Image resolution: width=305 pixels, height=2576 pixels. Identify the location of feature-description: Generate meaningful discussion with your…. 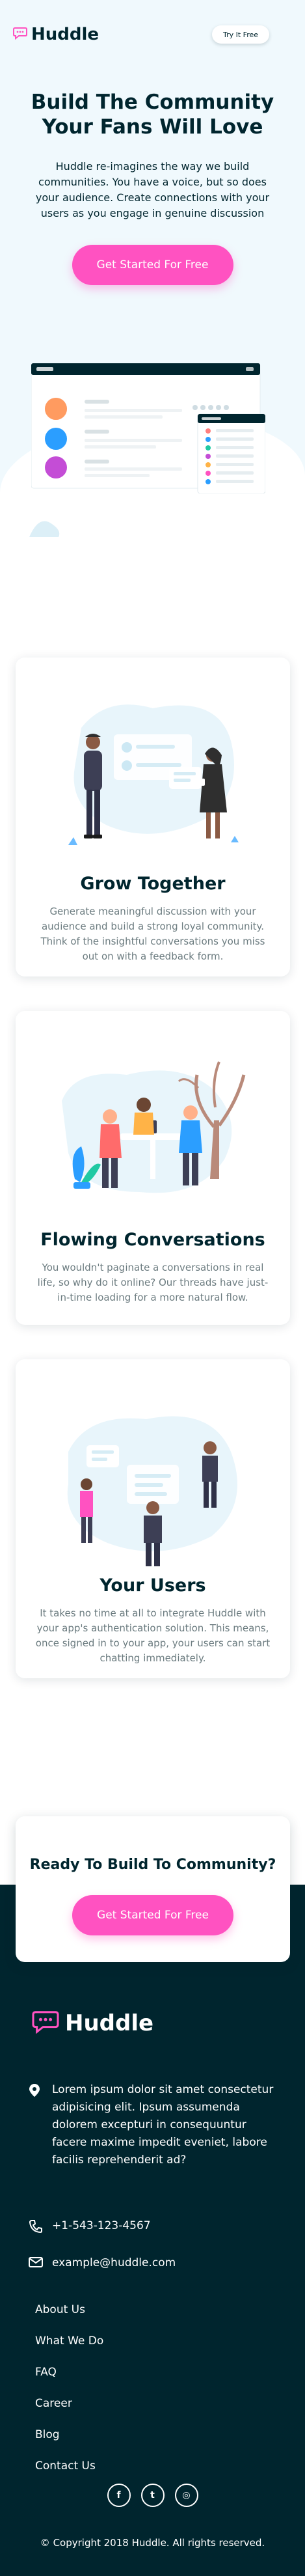
(152, 934).